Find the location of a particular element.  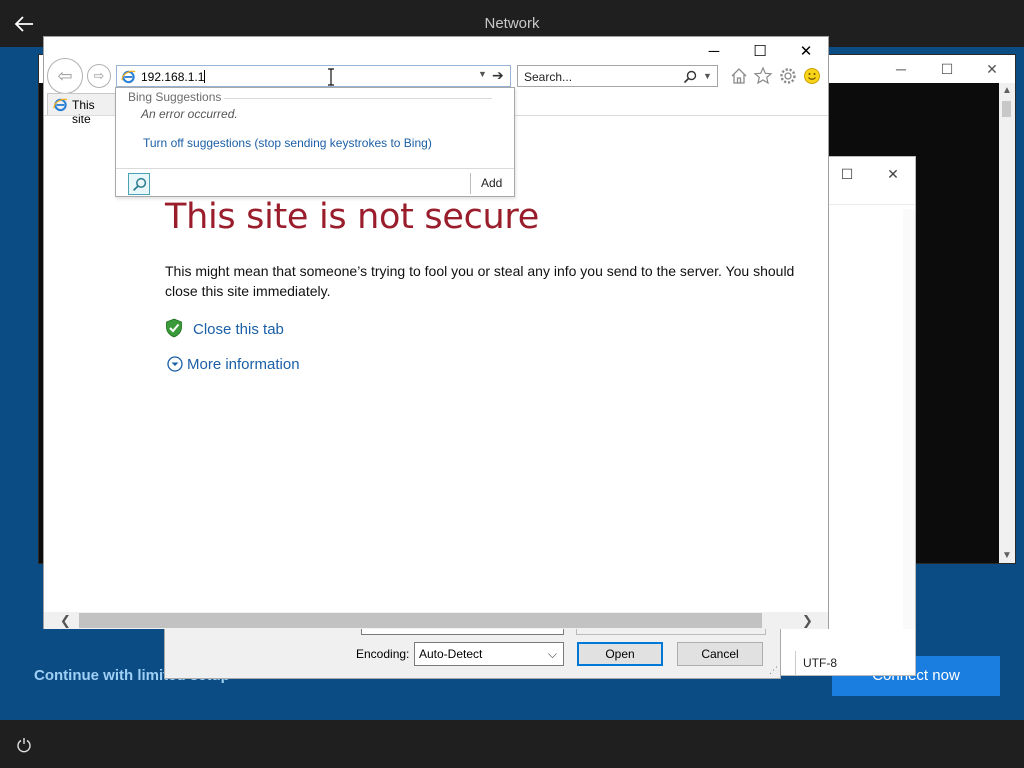

browser-maximize-button: ☐ is located at coordinates (760, 52).